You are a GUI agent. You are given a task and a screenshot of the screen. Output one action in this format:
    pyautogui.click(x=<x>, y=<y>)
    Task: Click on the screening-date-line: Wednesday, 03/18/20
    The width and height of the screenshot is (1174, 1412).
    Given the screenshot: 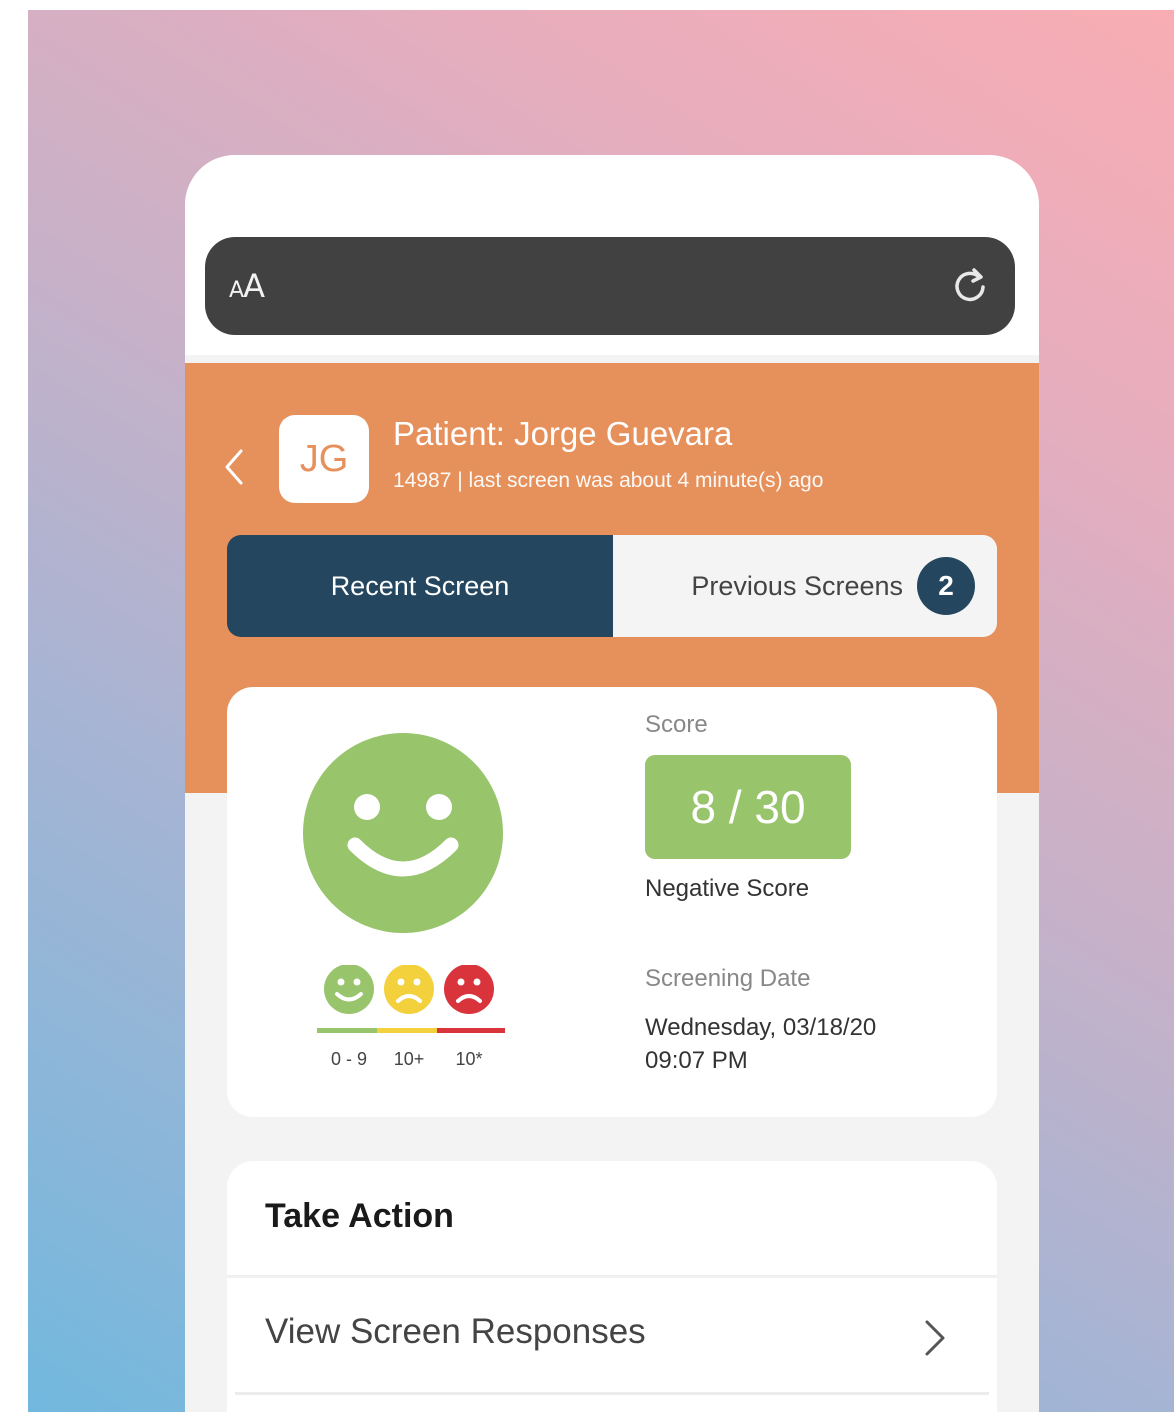 What is the action you would take?
    pyautogui.click(x=761, y=1027)
    